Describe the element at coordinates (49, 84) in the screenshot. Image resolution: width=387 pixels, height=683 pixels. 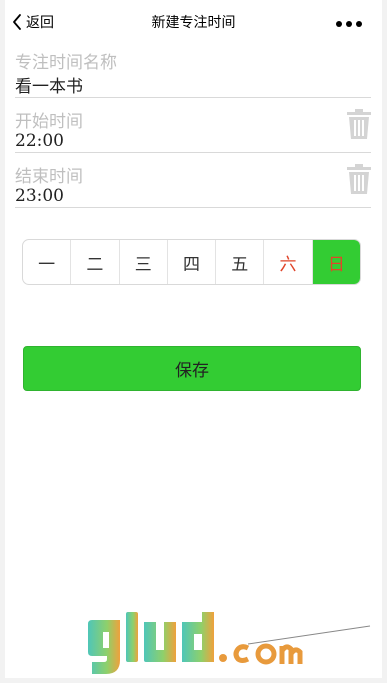
I see `name-field-value: 看一本书` at that location.